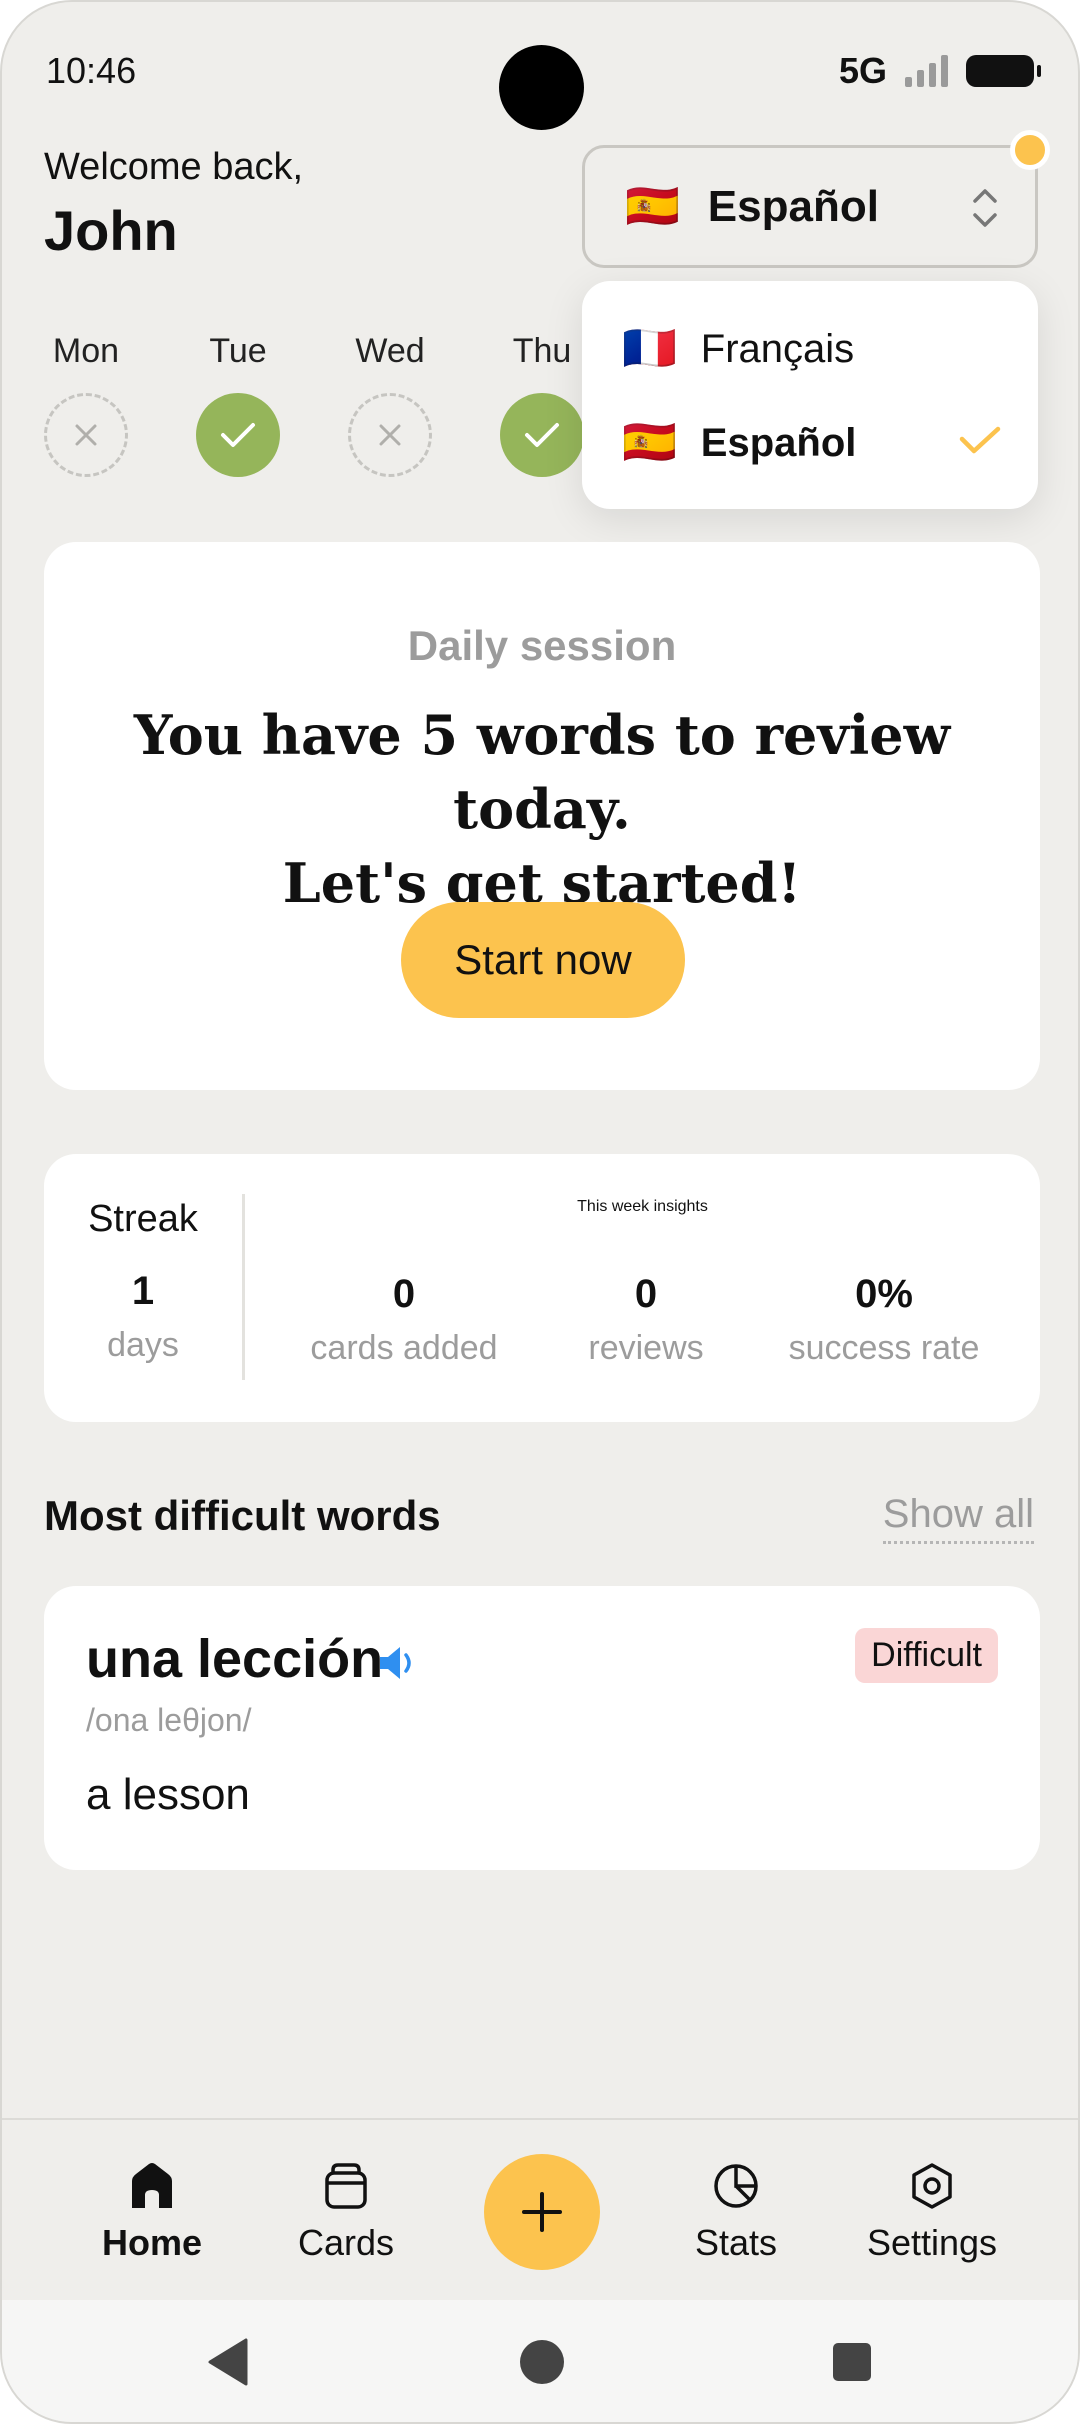 This screenshot has height=2424, width=1080. I want to click on nav-stats: Stats, so click(736, 2211).